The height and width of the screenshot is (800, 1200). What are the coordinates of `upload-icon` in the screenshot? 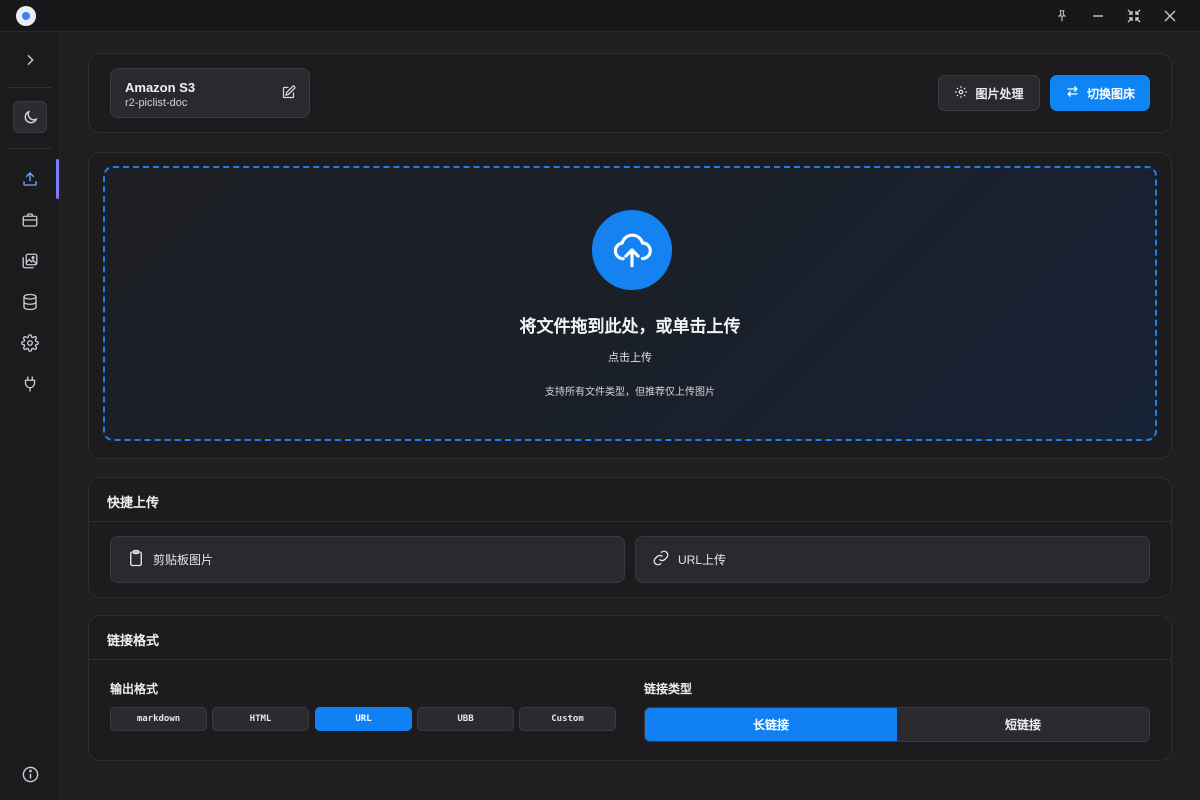 It's located at (30, 179).